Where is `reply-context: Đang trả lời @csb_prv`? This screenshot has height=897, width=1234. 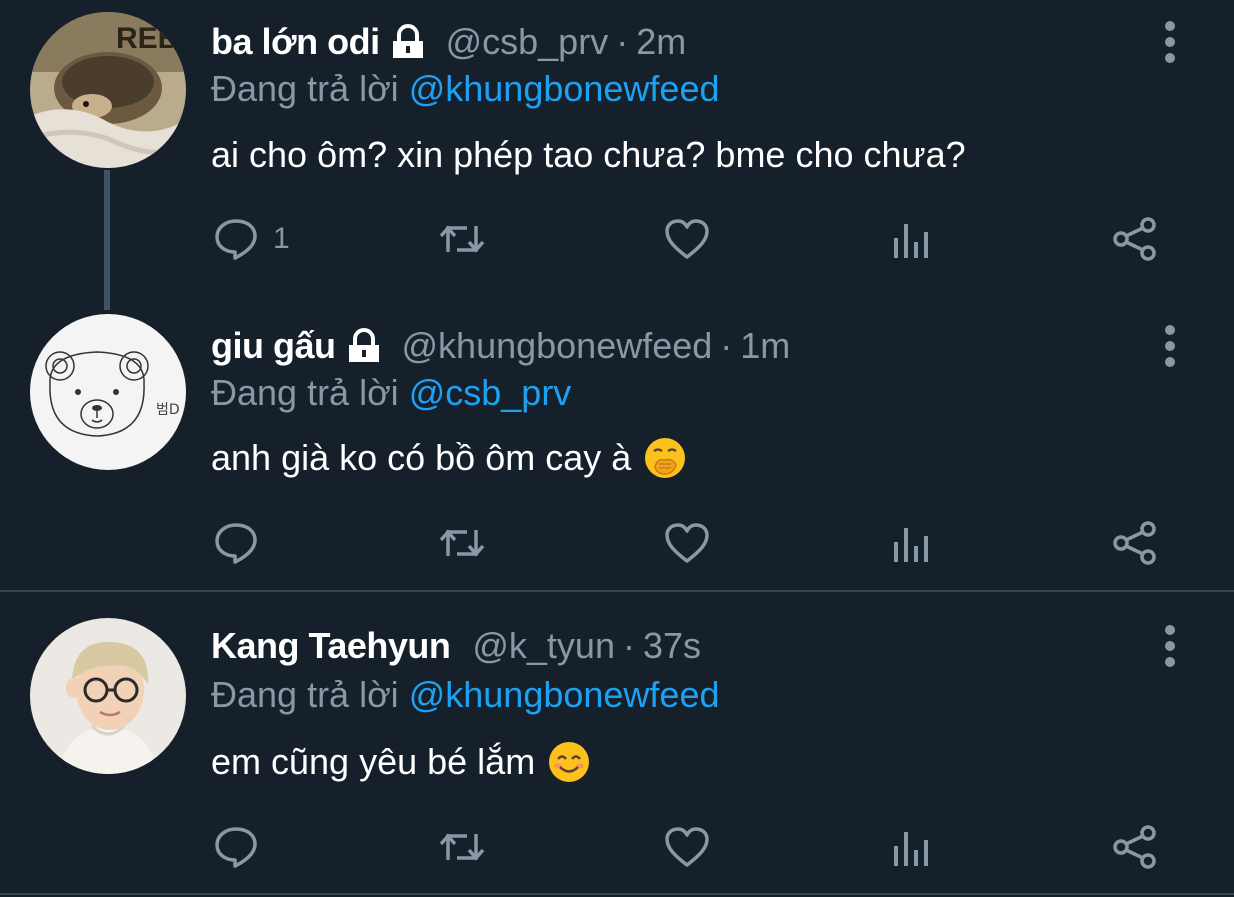
reply-context: Đang trả lời @csb_prv is located at coordinates (391, 393).